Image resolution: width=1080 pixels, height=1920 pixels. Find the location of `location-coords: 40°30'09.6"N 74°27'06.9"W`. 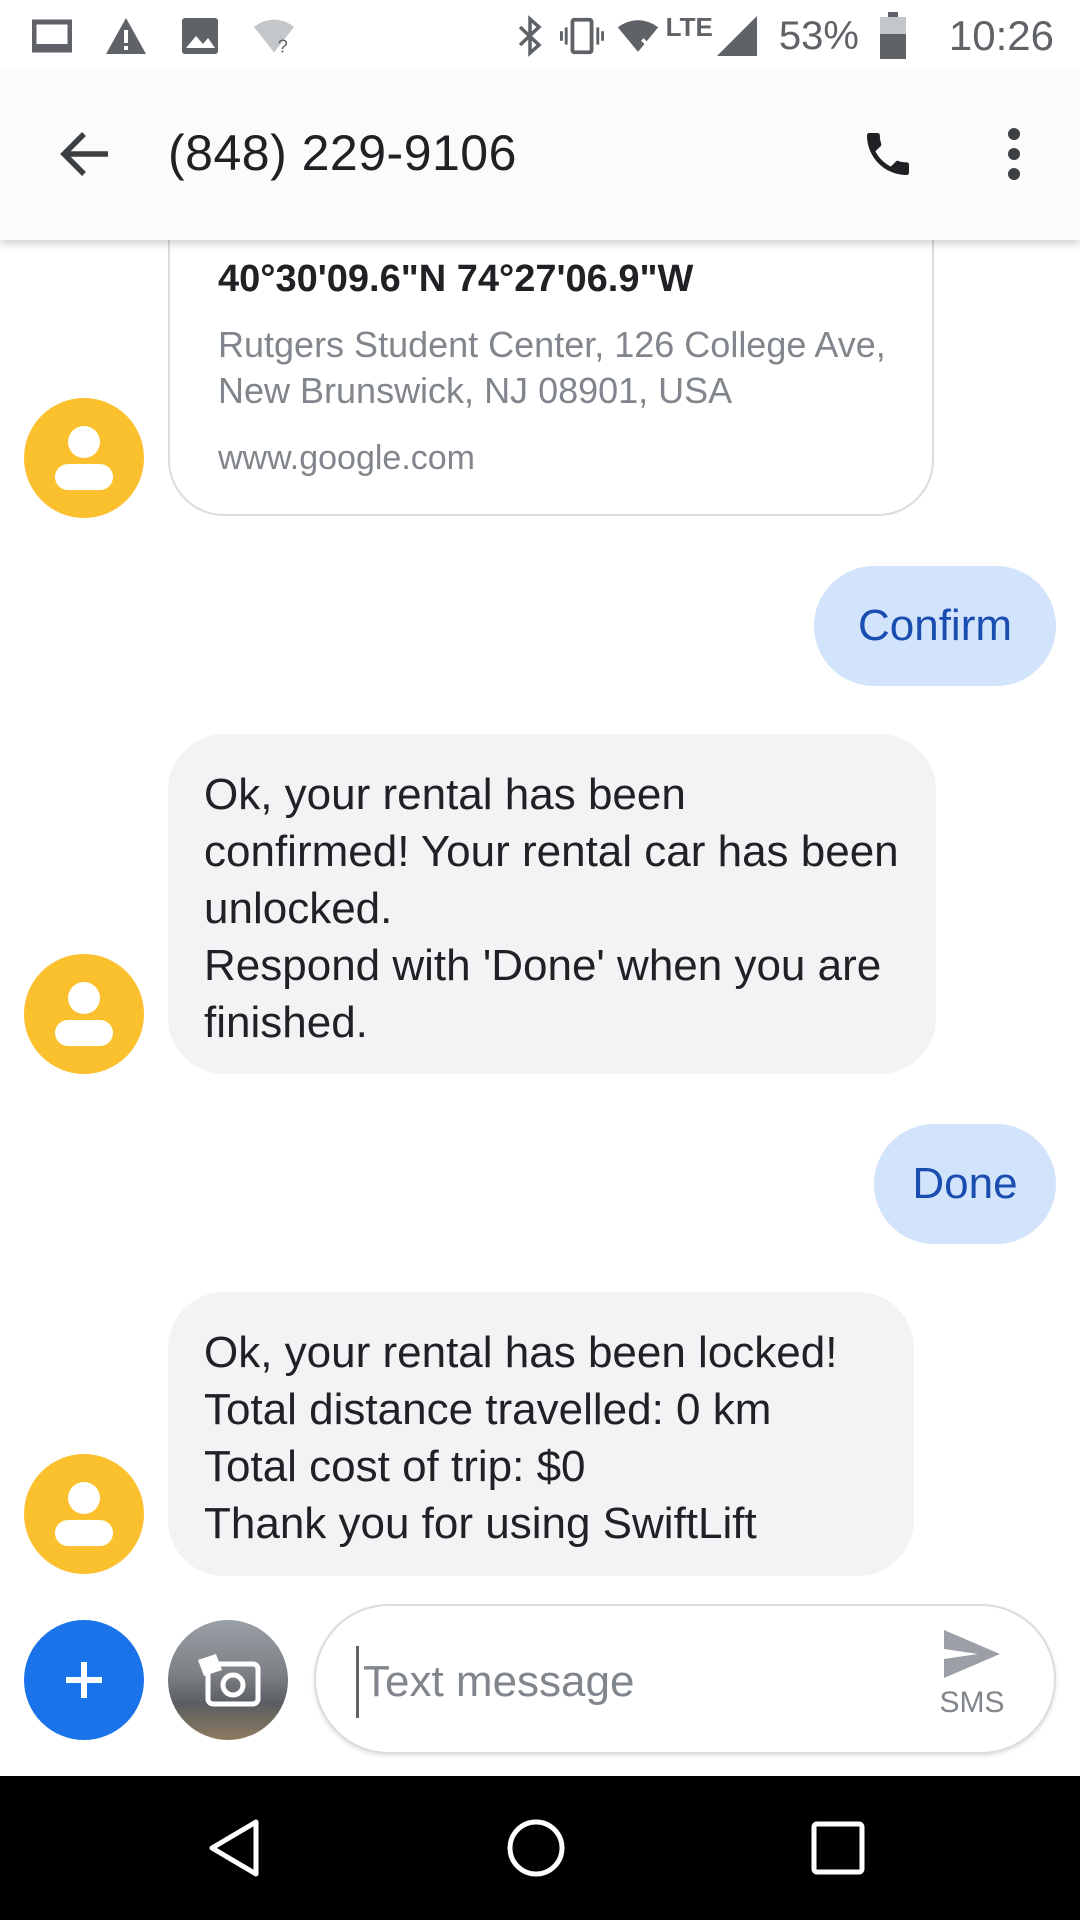

location-coords: 40°30'09.6"N 74°27'06.9"W is located at coordinates (456, 279).